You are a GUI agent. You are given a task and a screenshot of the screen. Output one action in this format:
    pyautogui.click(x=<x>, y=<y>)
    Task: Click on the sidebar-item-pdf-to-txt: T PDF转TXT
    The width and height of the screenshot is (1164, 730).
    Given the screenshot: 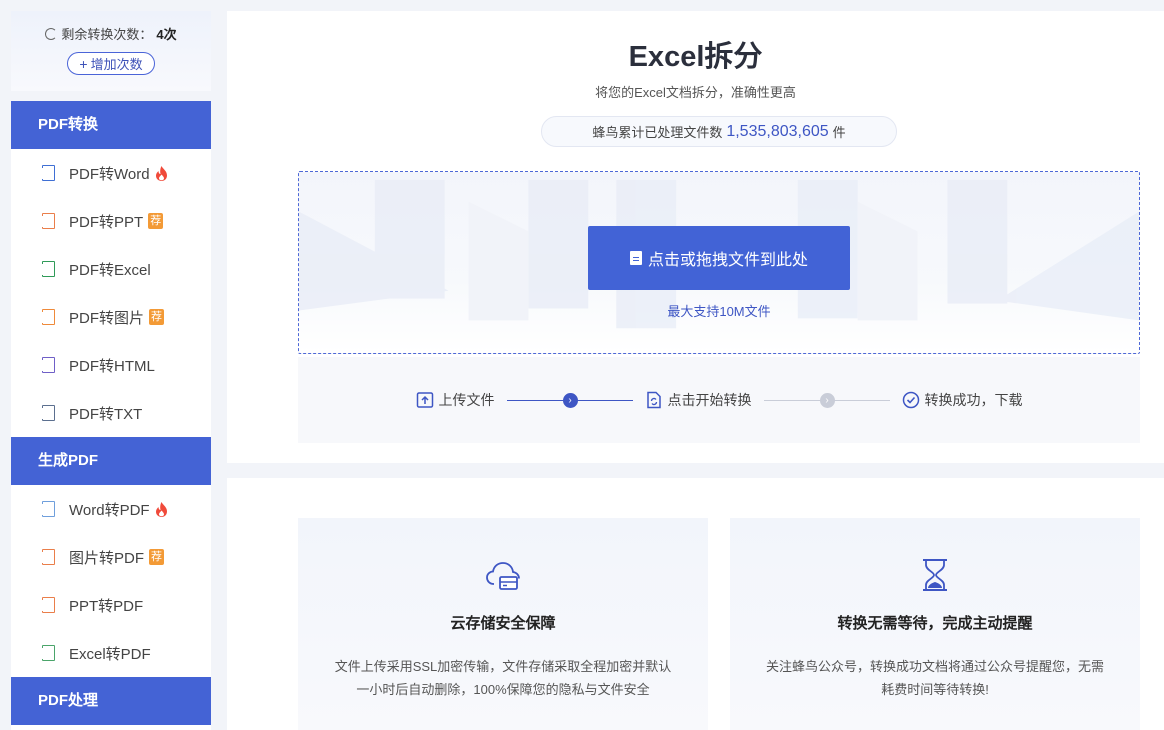 What is the action you would take?
    pyautogui.click(x=111, y=413)
    